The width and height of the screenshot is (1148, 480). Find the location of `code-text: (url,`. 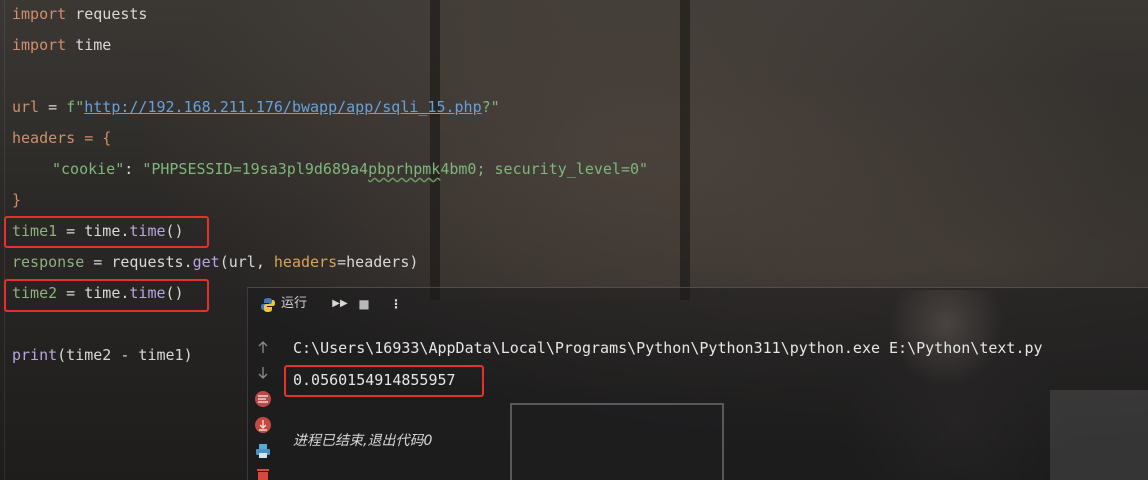

code-text: (url, is located at coordinates (246, 262).